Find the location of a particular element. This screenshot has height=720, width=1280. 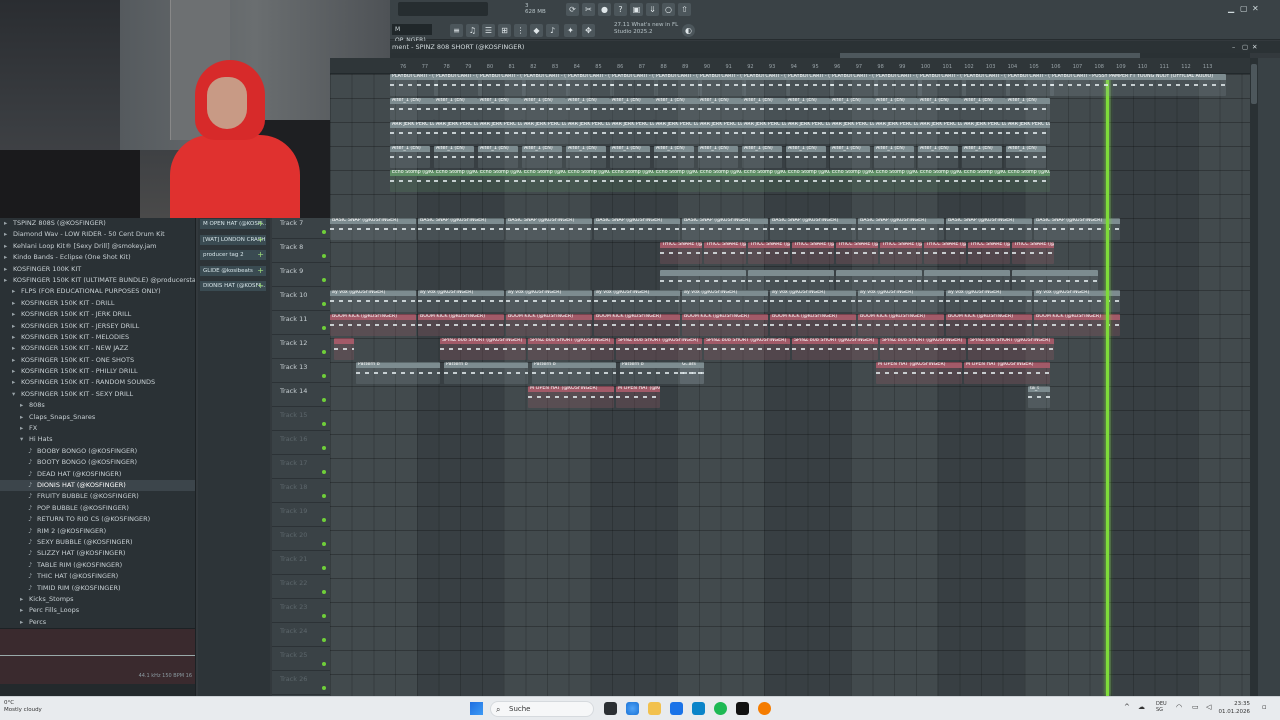

browser-item: ♪ RETURN TO RIO CS (@KOSFINGER) is located at coordinates (97, 519).